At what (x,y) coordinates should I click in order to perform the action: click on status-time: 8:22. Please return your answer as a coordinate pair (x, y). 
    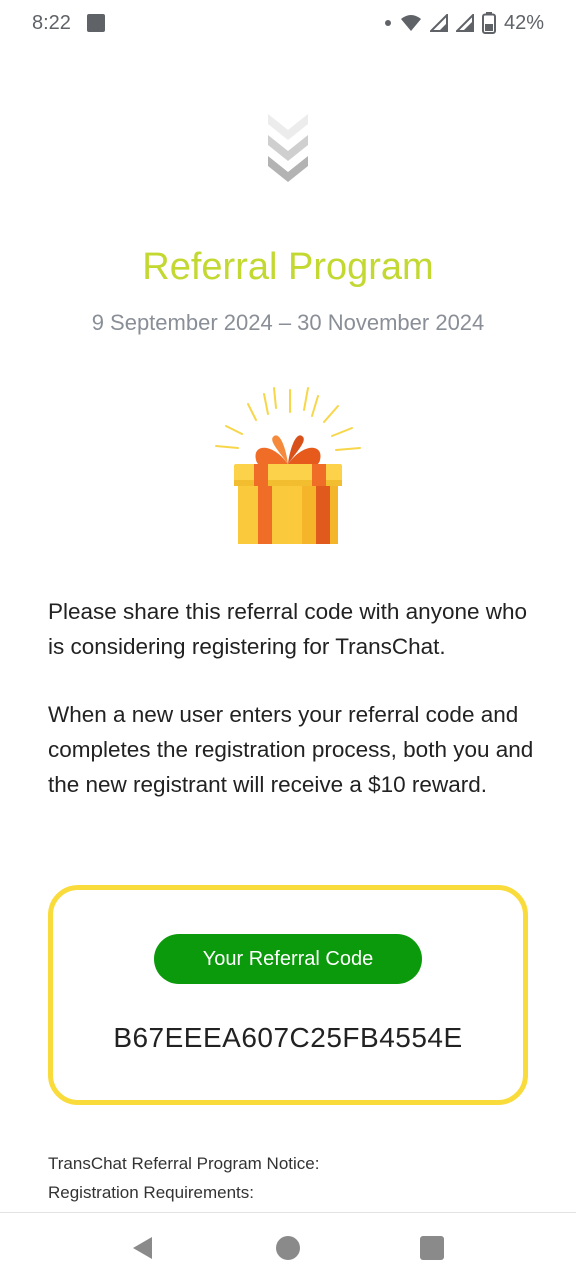
    Looking at the image, I should click on (51, 22).